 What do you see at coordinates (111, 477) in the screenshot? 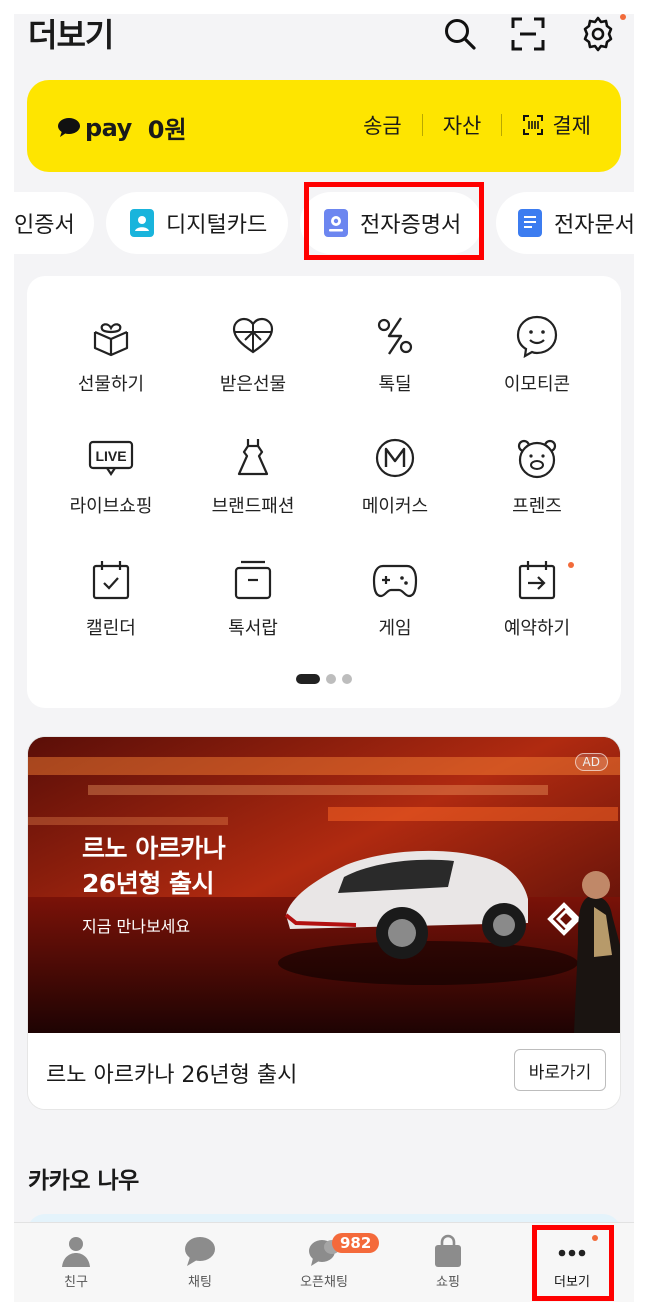
I see `grid-item-live-shopping: LIVE 라이브쇼핑` at bounding box center [111, 477].